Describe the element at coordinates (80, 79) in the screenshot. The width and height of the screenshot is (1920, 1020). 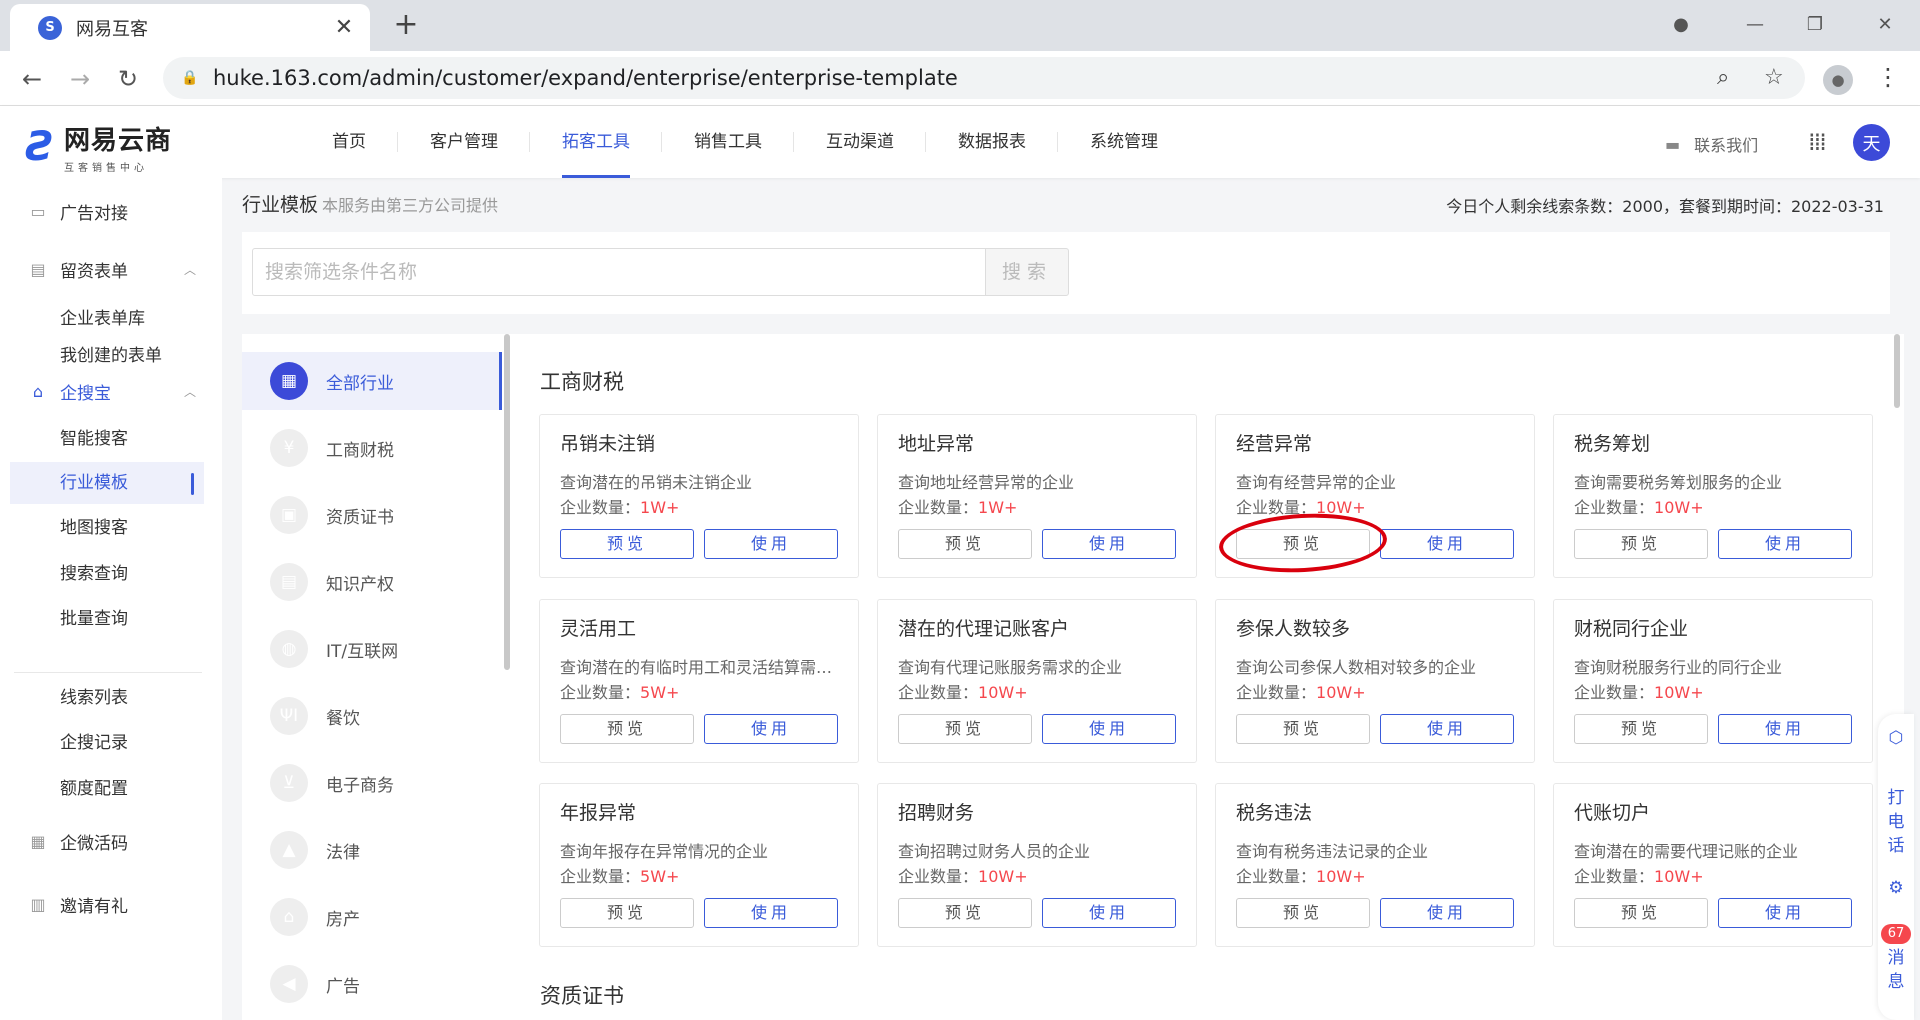
I see `forward-icon: →` at that location.